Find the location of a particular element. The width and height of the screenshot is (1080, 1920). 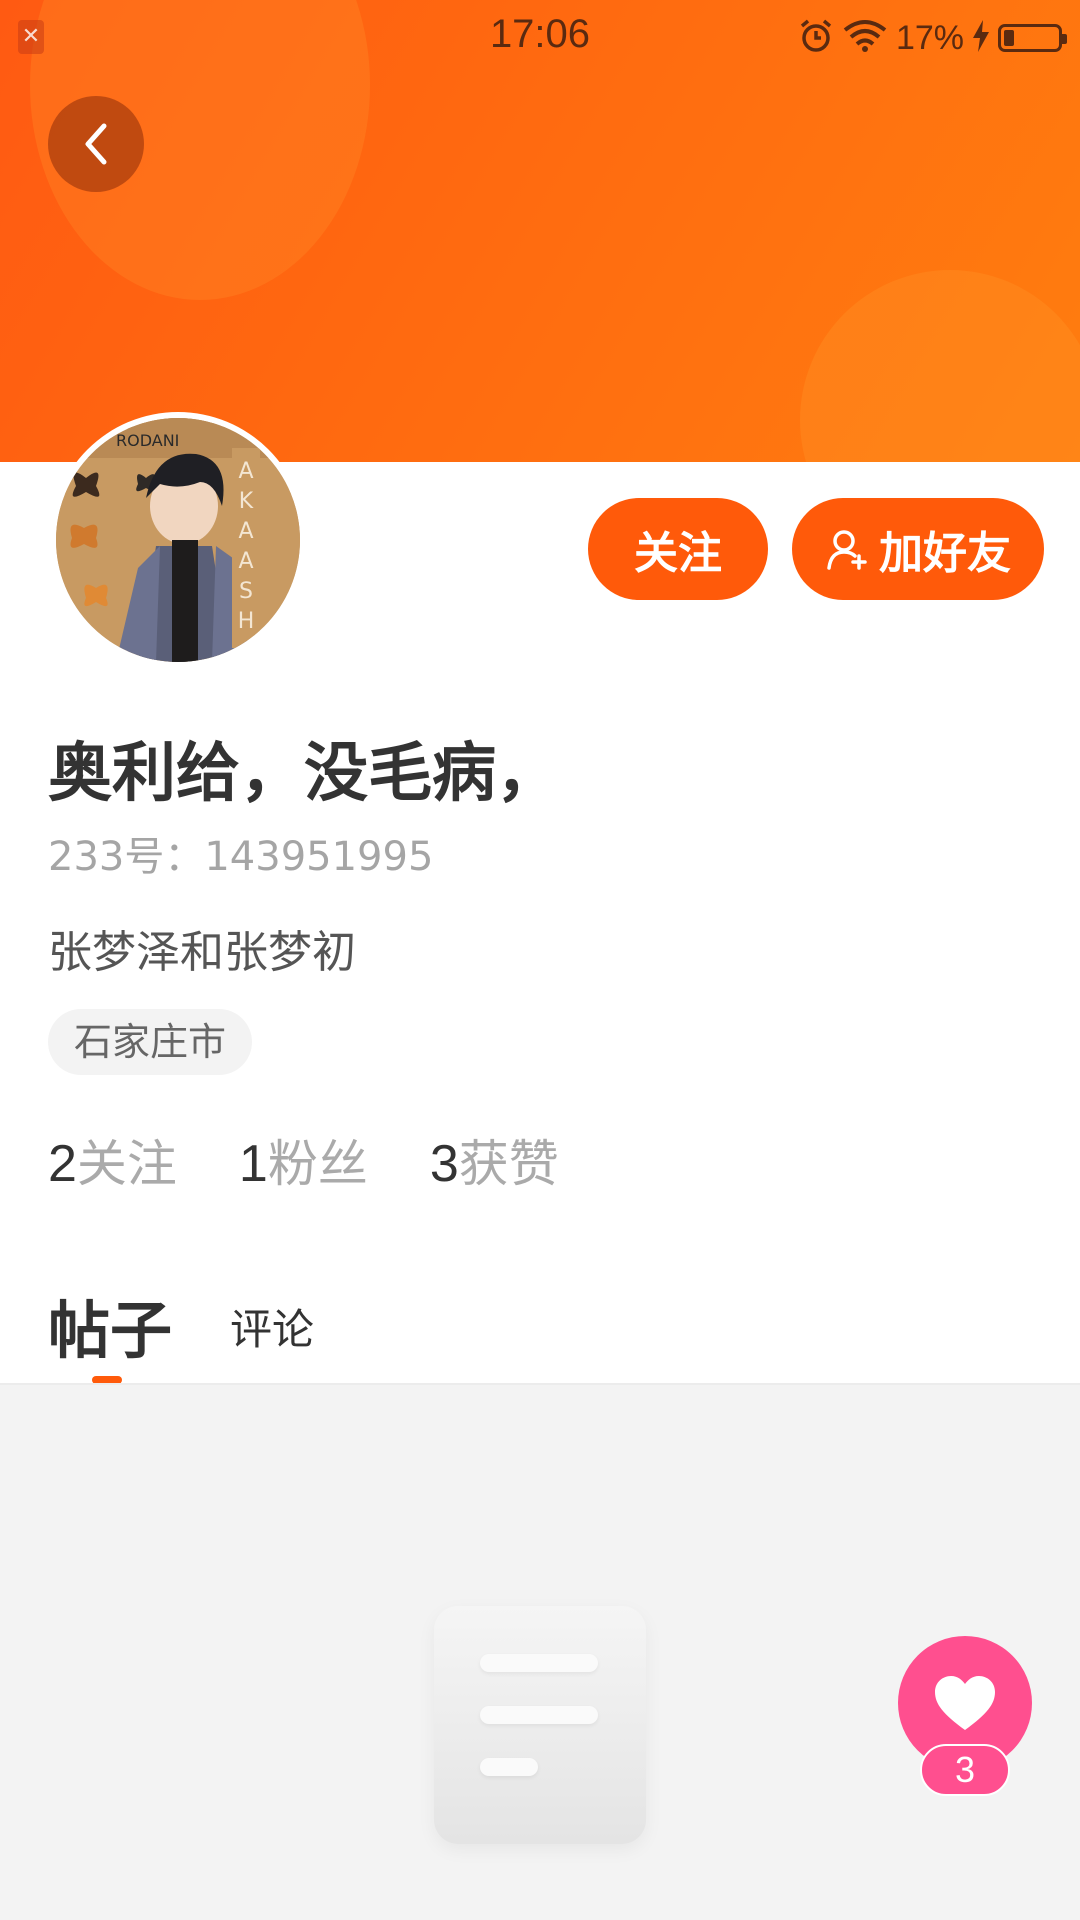

add-friend-label: 加好友 is located at coordinates (945, 553).